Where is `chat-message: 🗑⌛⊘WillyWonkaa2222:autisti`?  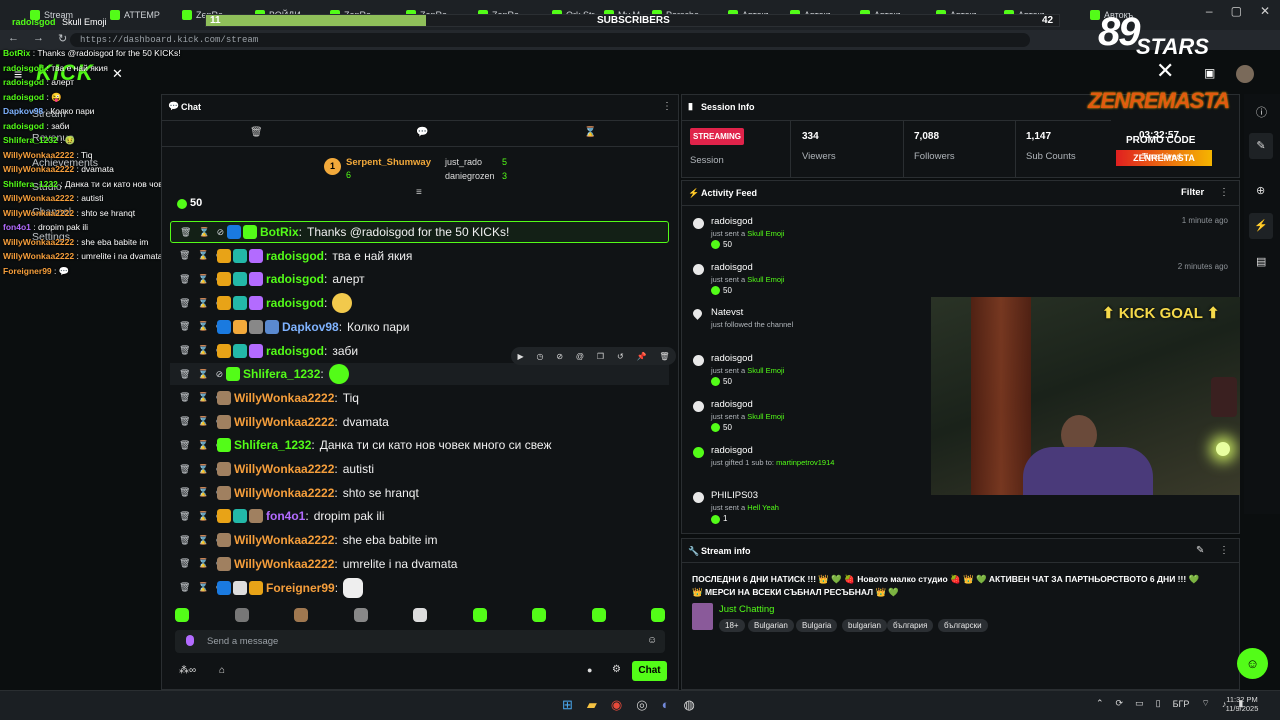
chat-message: 🗑⌛⊘WillyWonkaa2222:autisti is located at coordinates (420, 469).